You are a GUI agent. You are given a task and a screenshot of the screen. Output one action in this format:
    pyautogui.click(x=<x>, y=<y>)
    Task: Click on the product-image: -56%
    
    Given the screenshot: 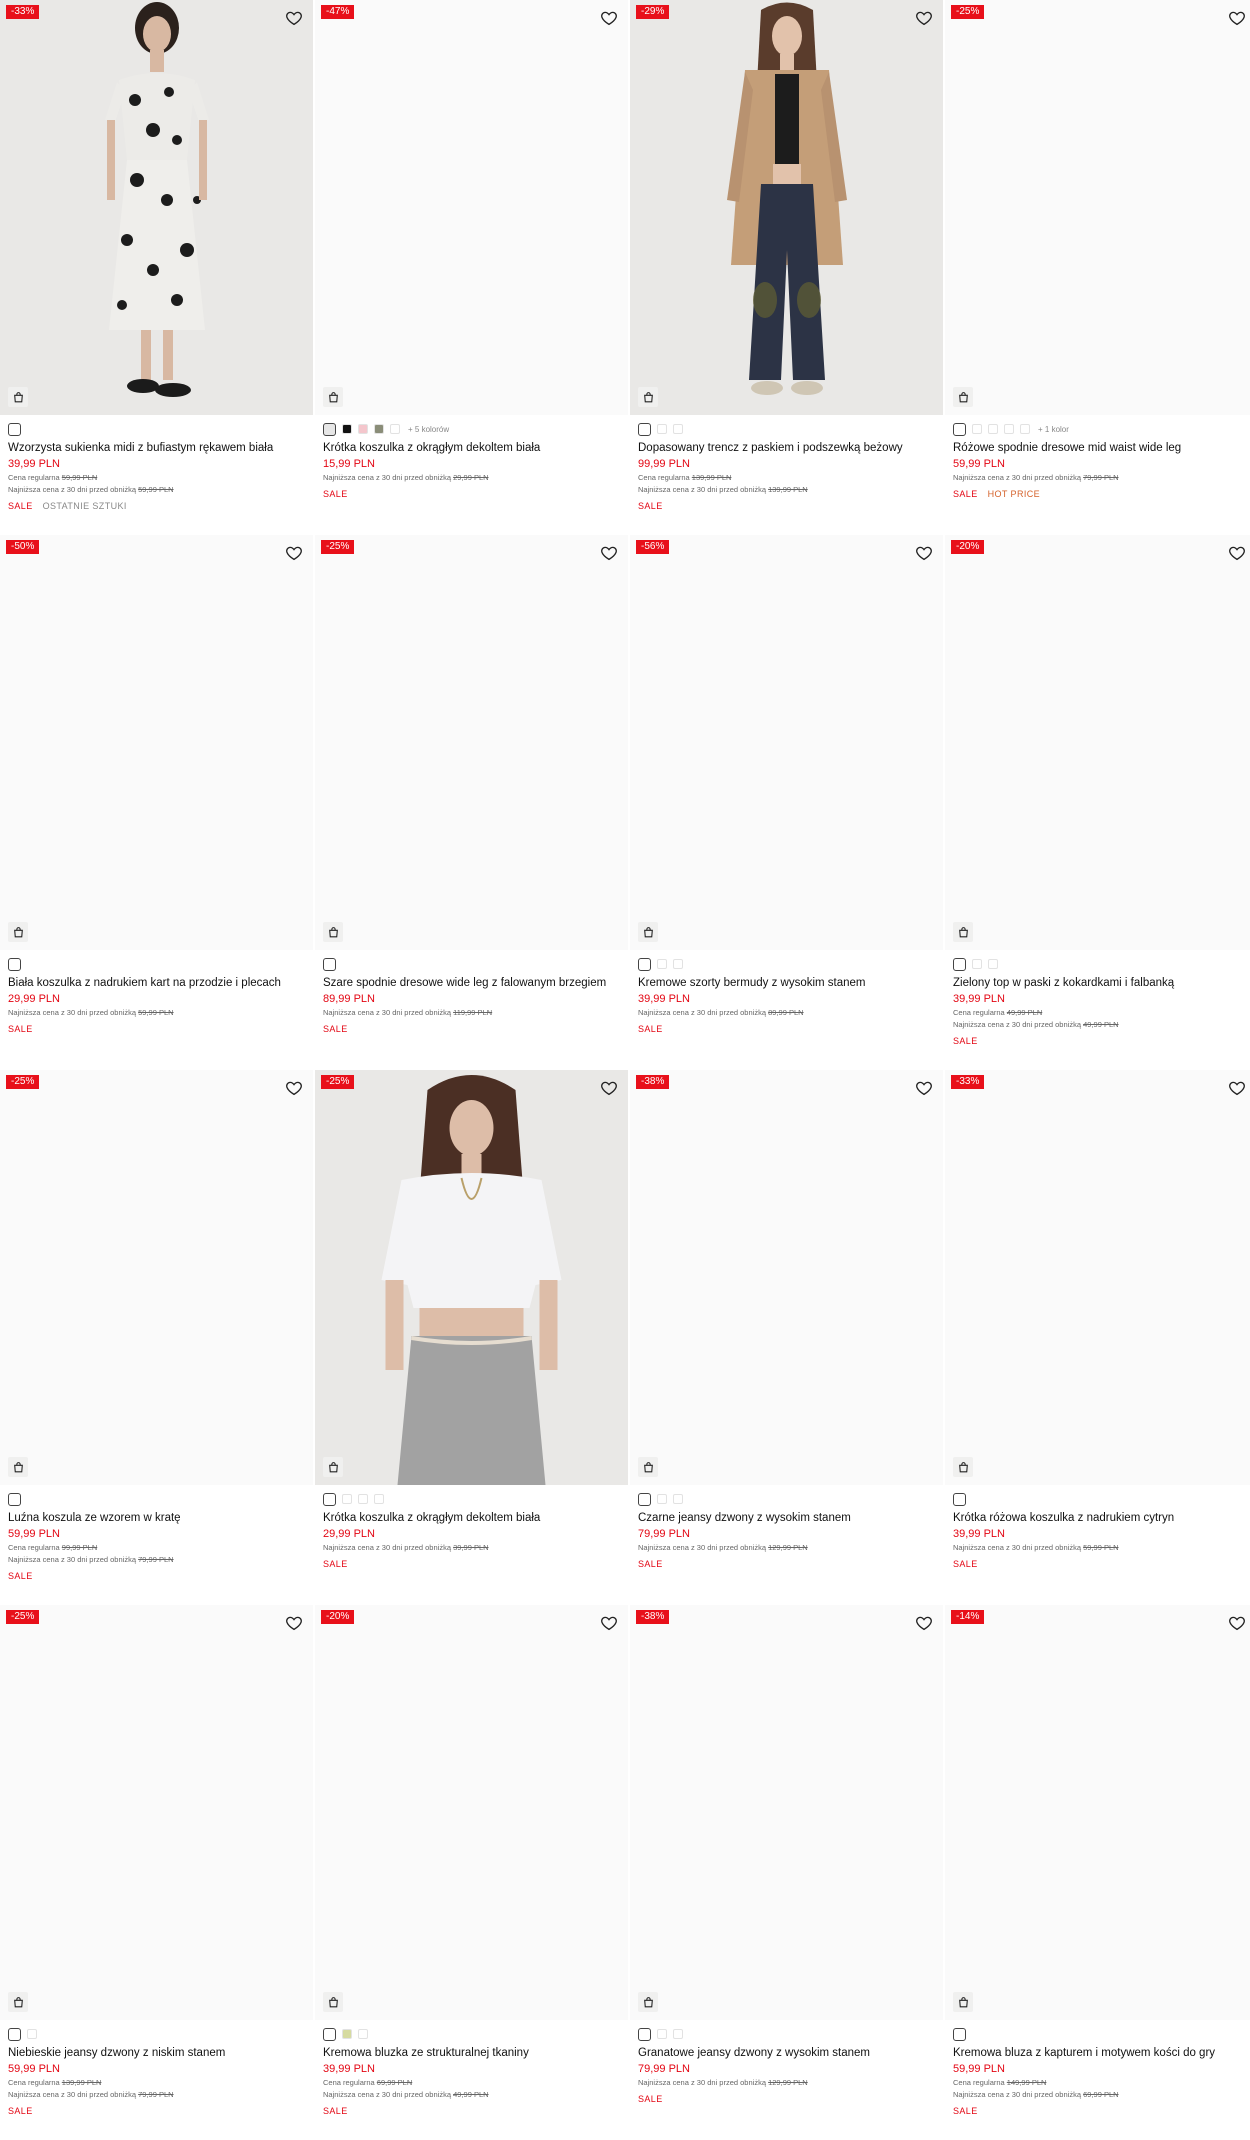 What is the action you would take?
    pyautogui.click(x=786, y=742)
    